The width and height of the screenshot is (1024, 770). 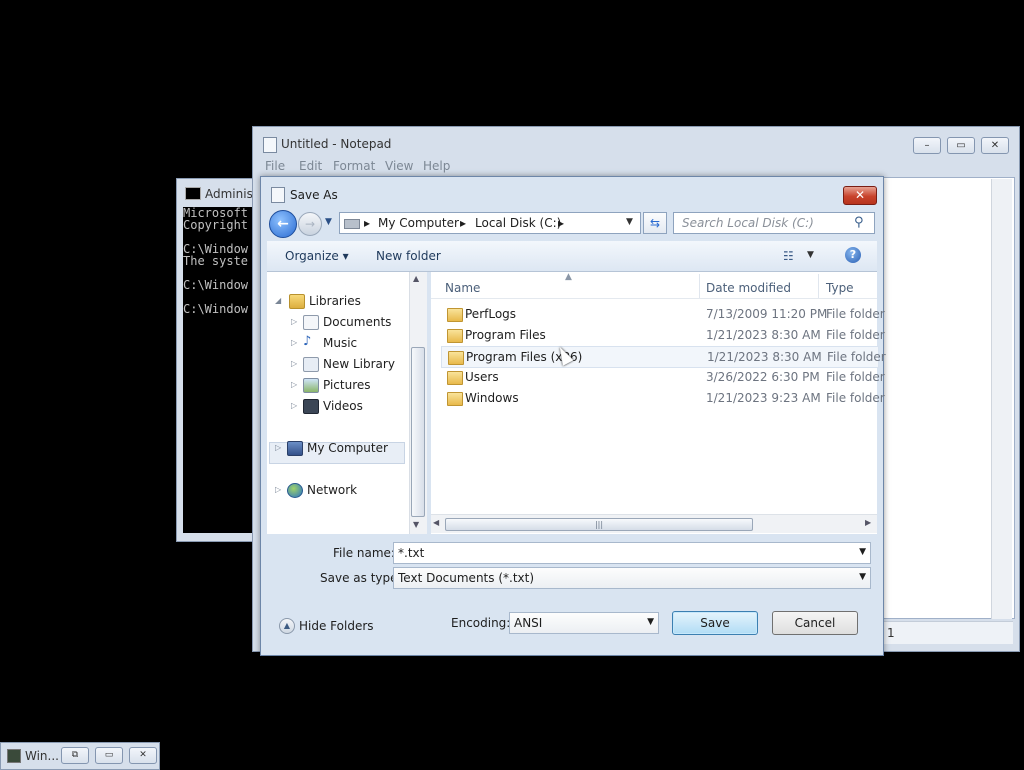 I want to click on nav-pane-scroll-thumb, so click(x=418, y=432).